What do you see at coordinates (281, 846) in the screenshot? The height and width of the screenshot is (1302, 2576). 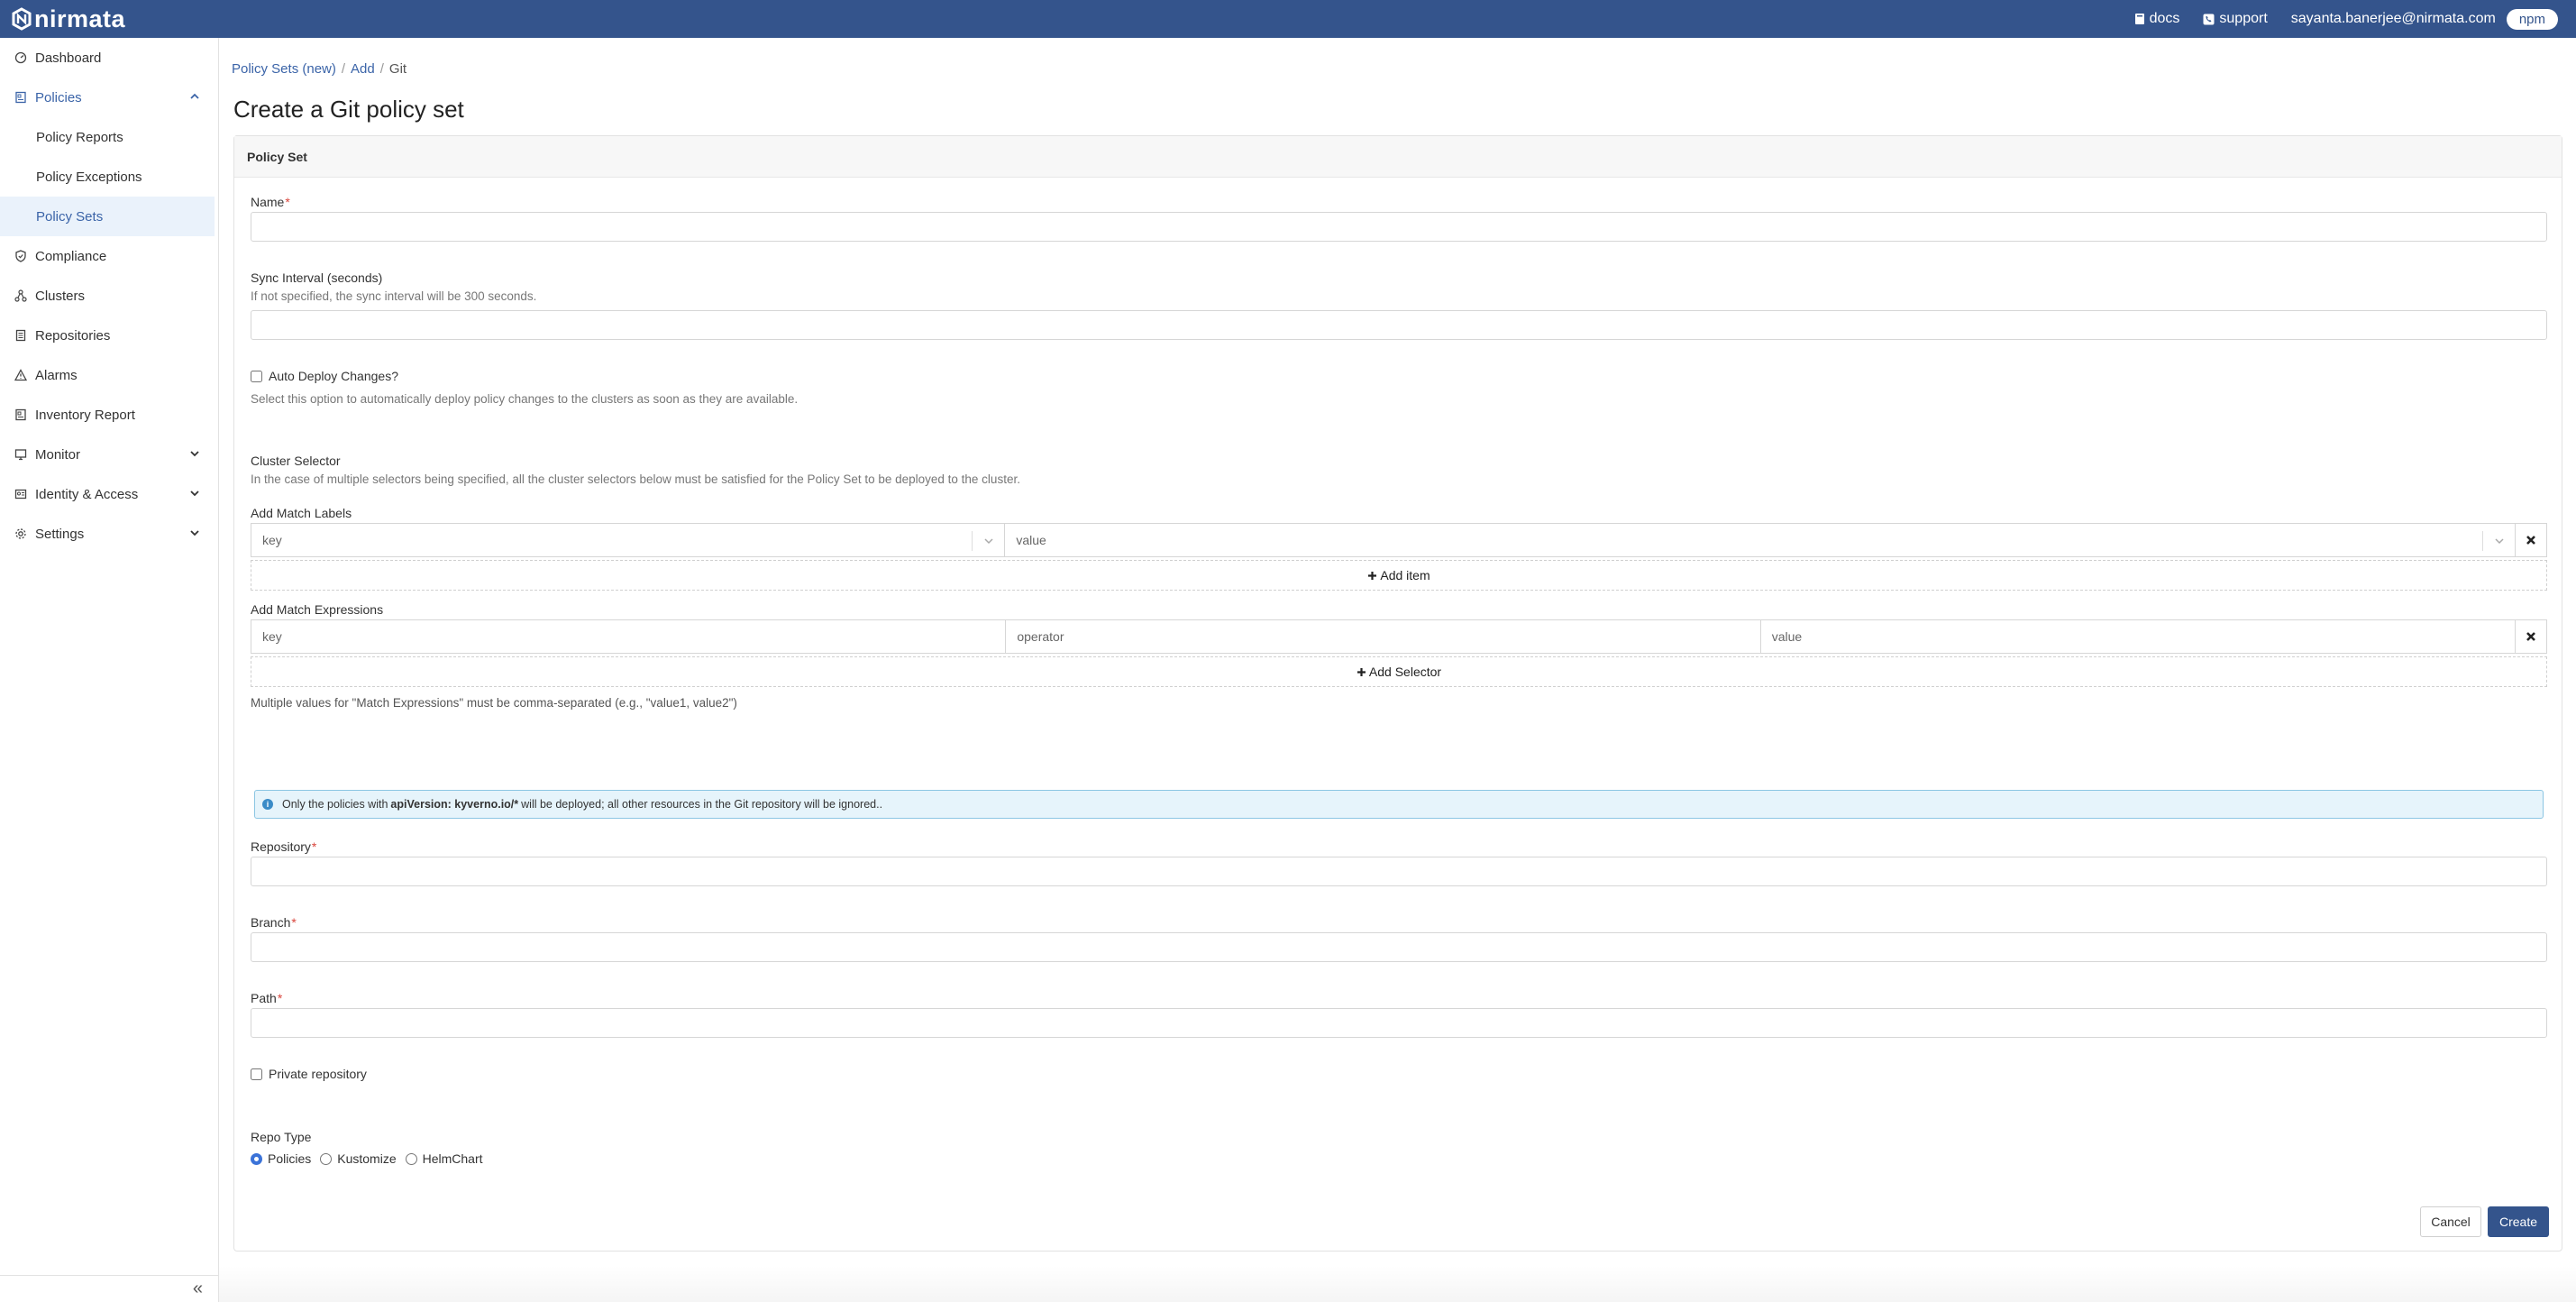 I see `repository-label-text: Repository` at bounding box center [281, 846].